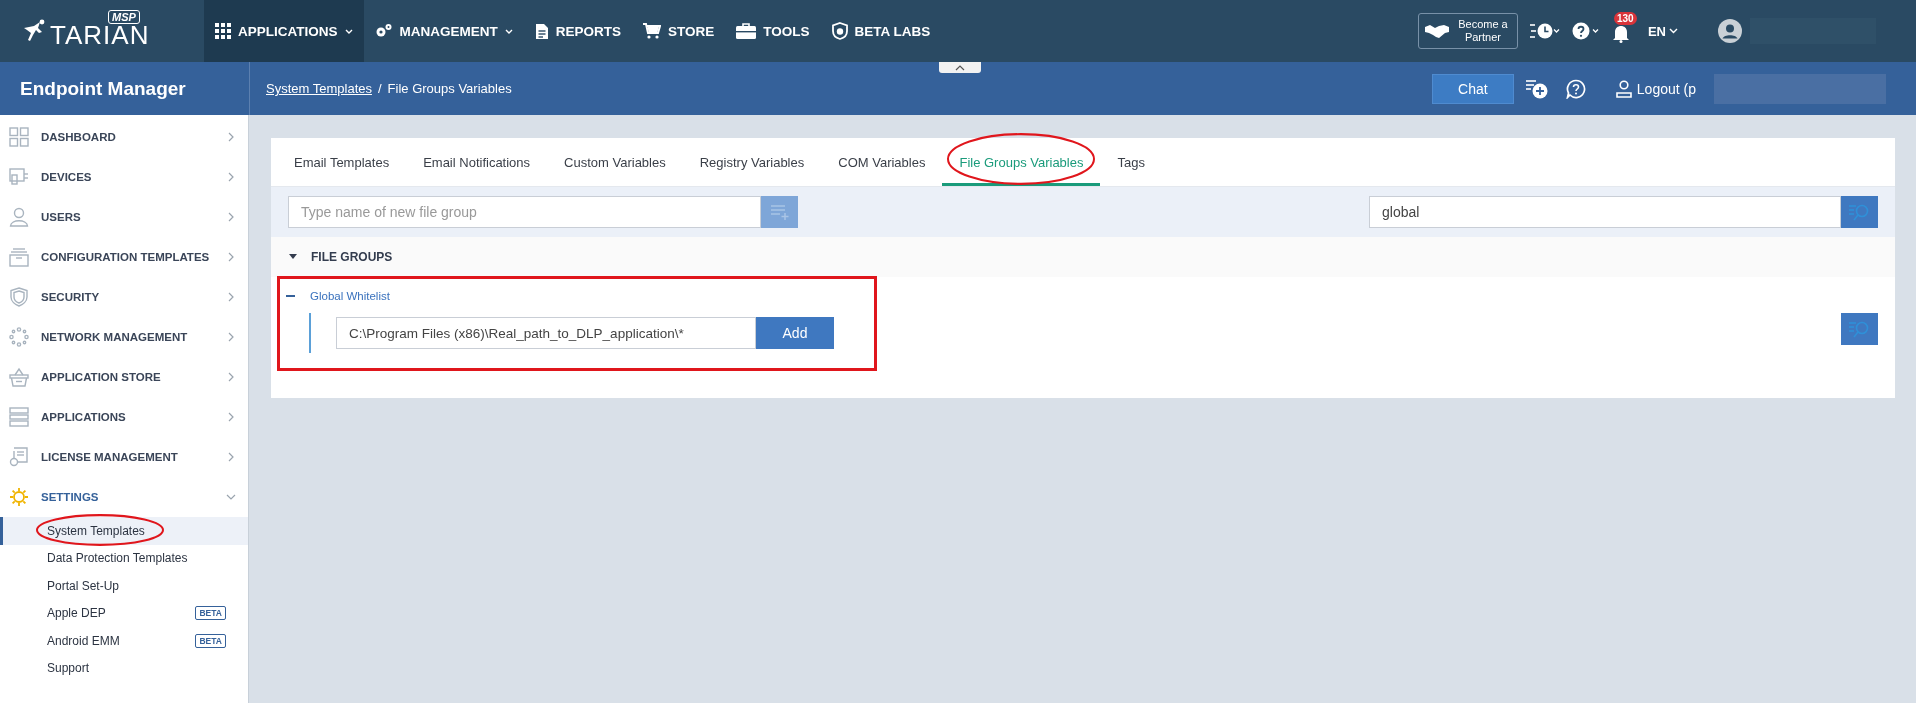  Describe the element at coordinates (752, 162) in the screenshot. I see `tab: Registry Variables` at that location.